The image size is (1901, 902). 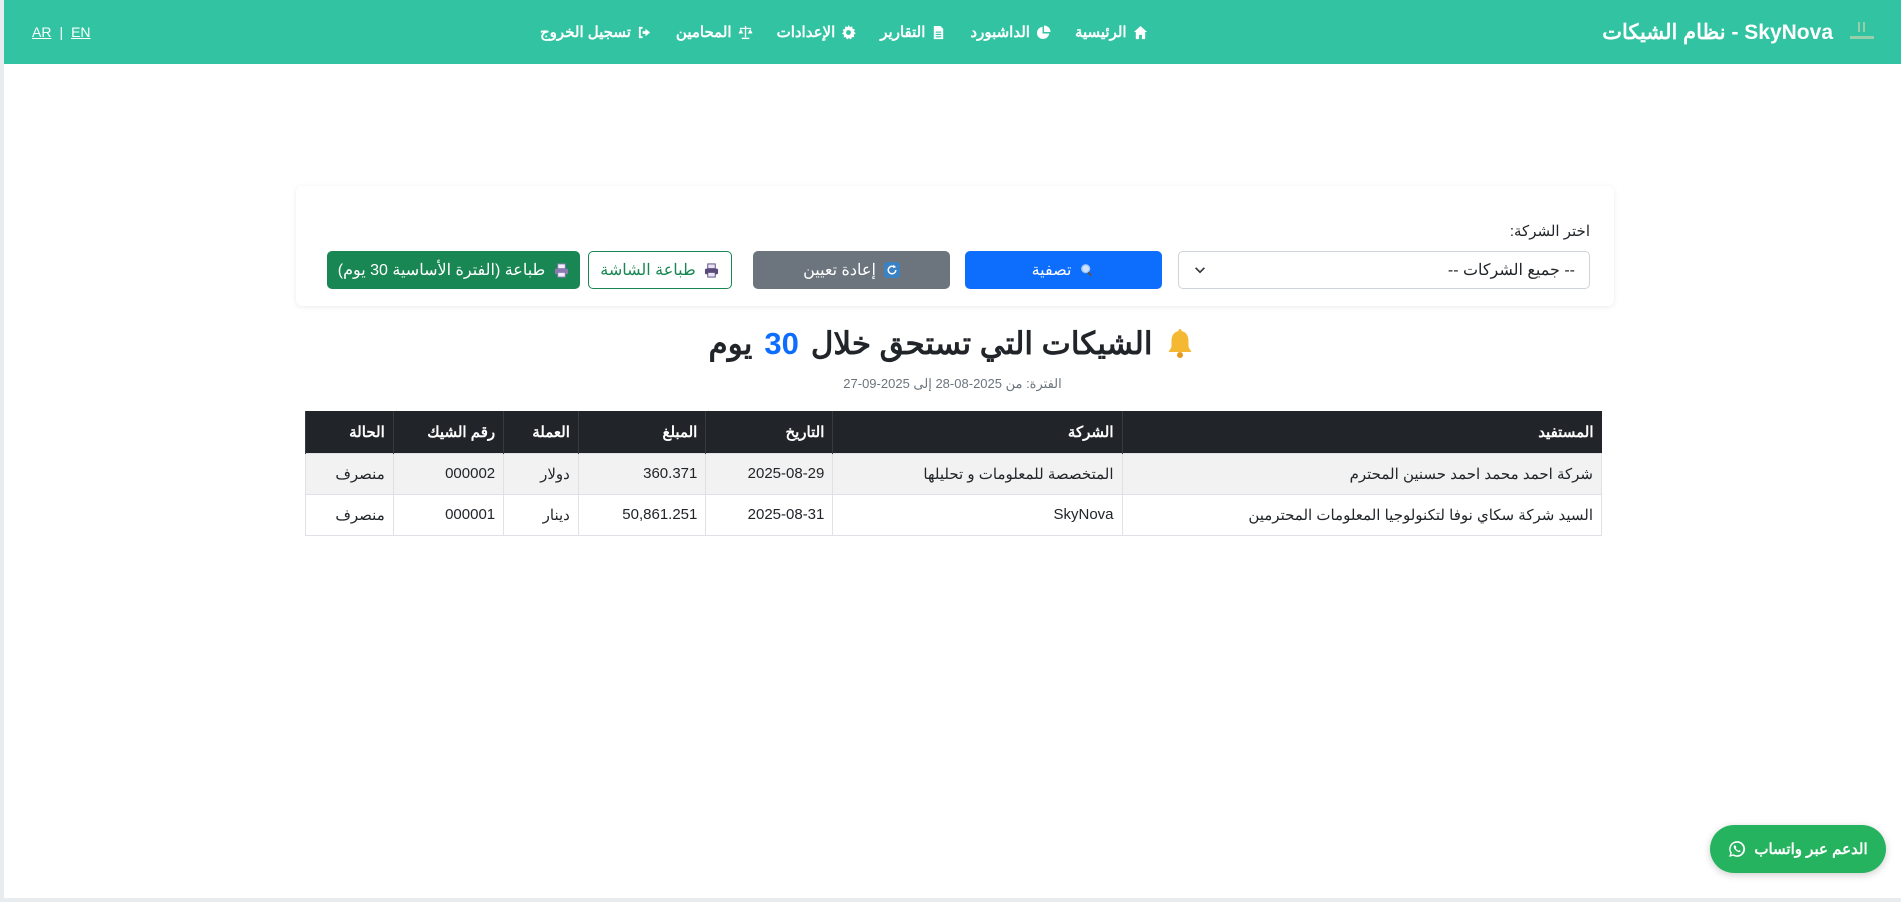 I want to click on cell-date: 2025-08-31, so click(x=769, y=514).